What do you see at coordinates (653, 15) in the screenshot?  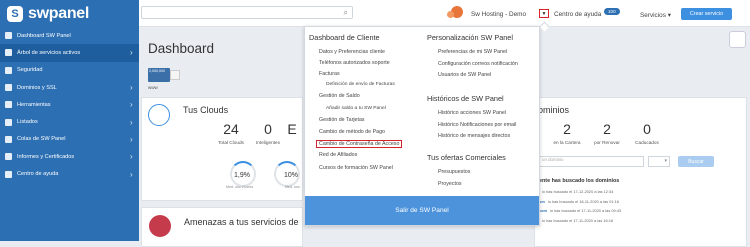 I see `services-label: Servicios` at bounding box center [653, 15].